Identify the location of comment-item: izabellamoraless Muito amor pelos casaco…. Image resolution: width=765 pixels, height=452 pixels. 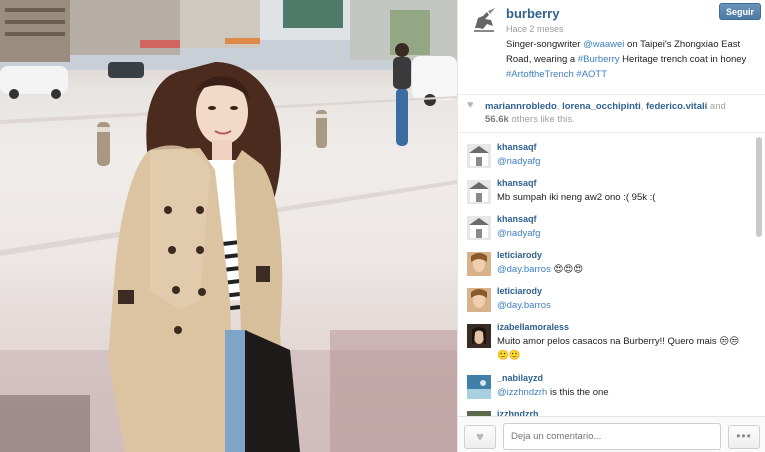
(606, 348).